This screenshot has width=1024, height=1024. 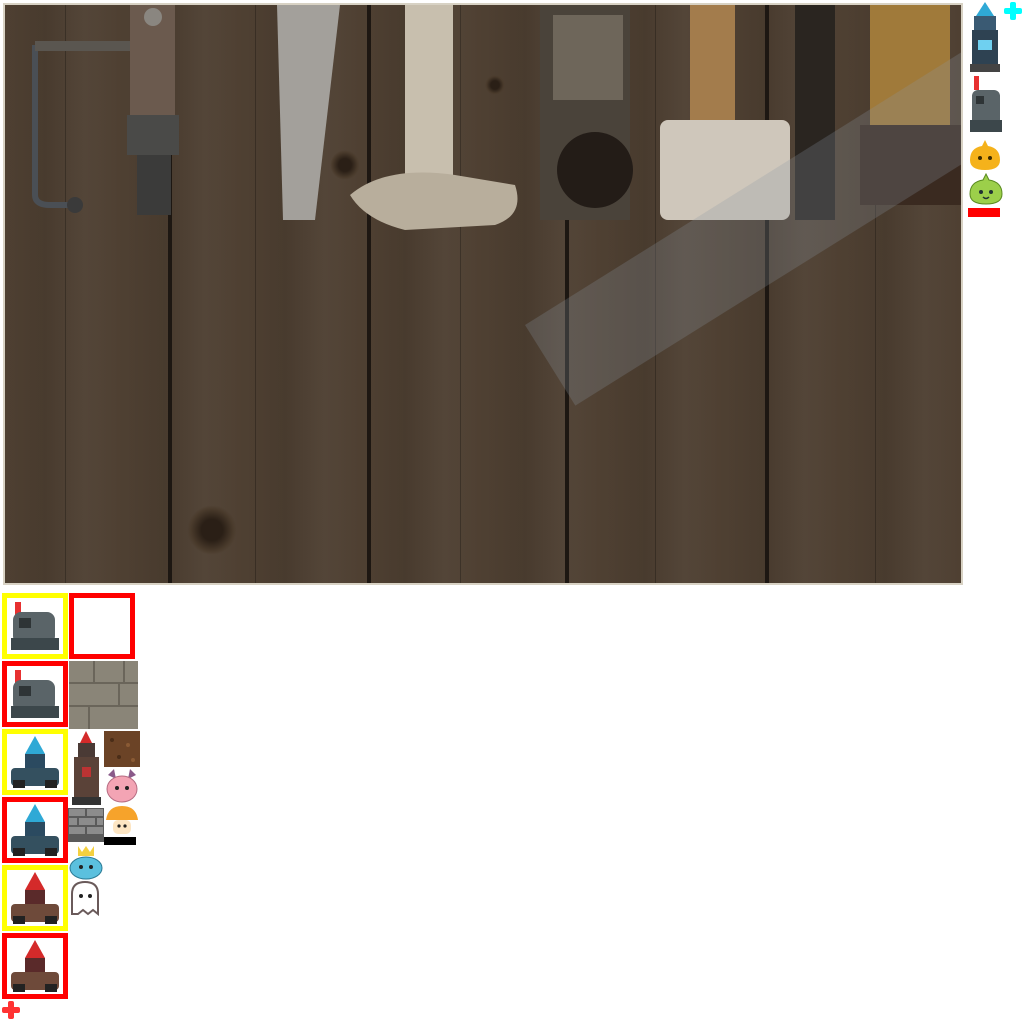 I want to click on stone-tile-icon, so click(x=103, y=695).